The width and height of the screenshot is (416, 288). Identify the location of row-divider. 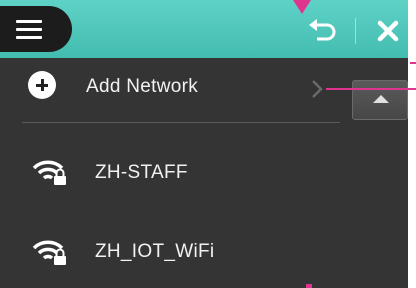
(181, 122).